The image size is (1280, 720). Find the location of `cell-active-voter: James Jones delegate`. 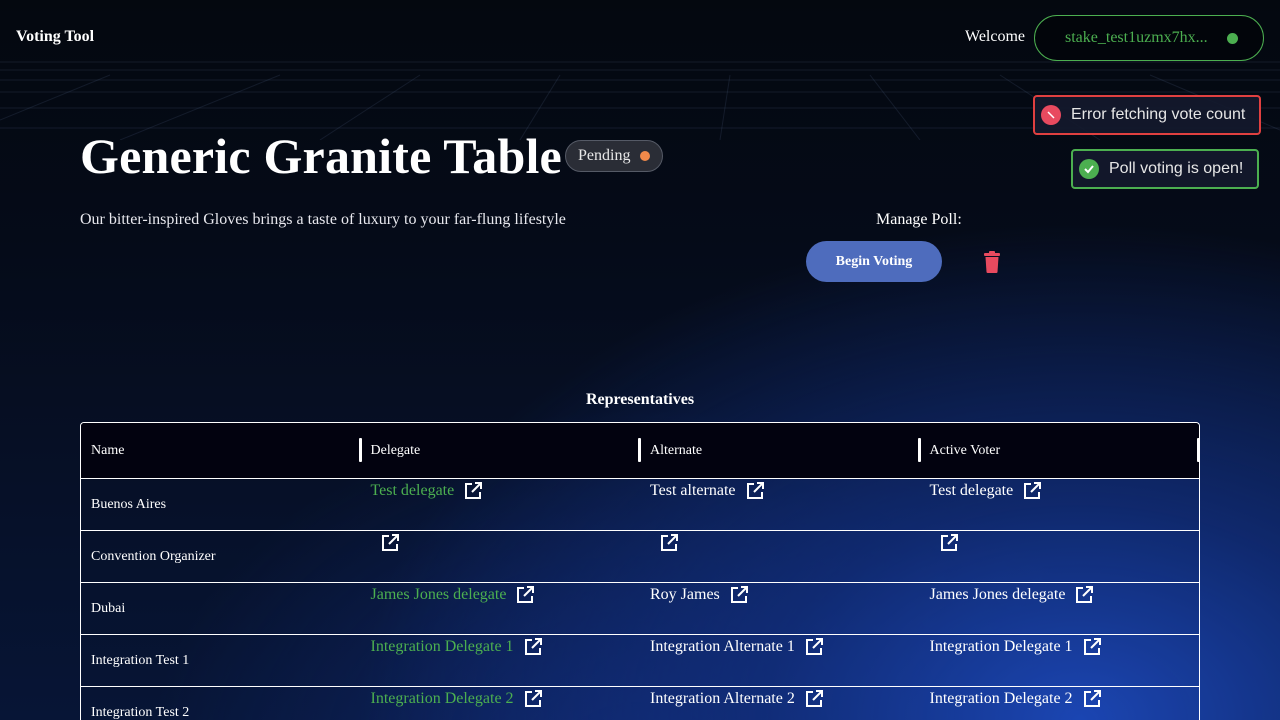

cell-active-voter: James Jones delegate is located at coordinates (1060, 608).